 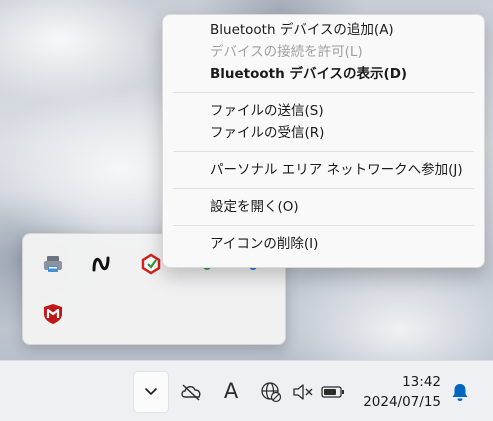 I want to click on network-globe-icon, so click(x=271, y=392).